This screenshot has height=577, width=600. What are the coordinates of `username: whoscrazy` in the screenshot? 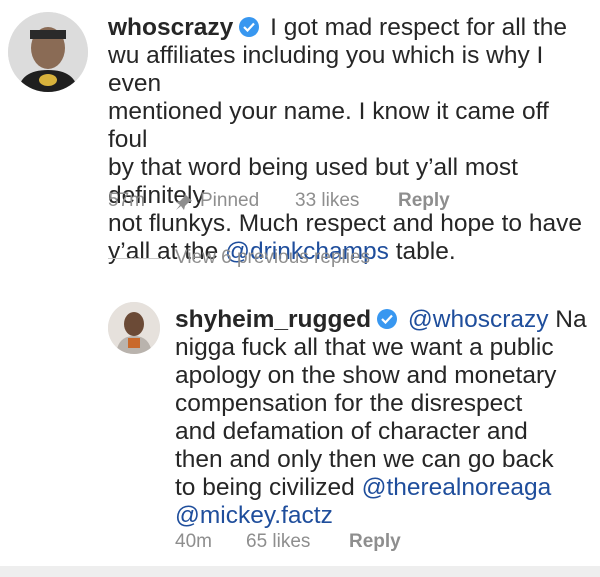 It's located at (170, 27).